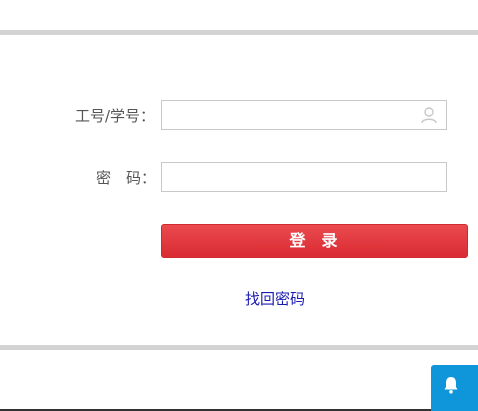  Describe the element at coordinates (314, 241) in the screenshot. I see `login-button: 登录` at that location.